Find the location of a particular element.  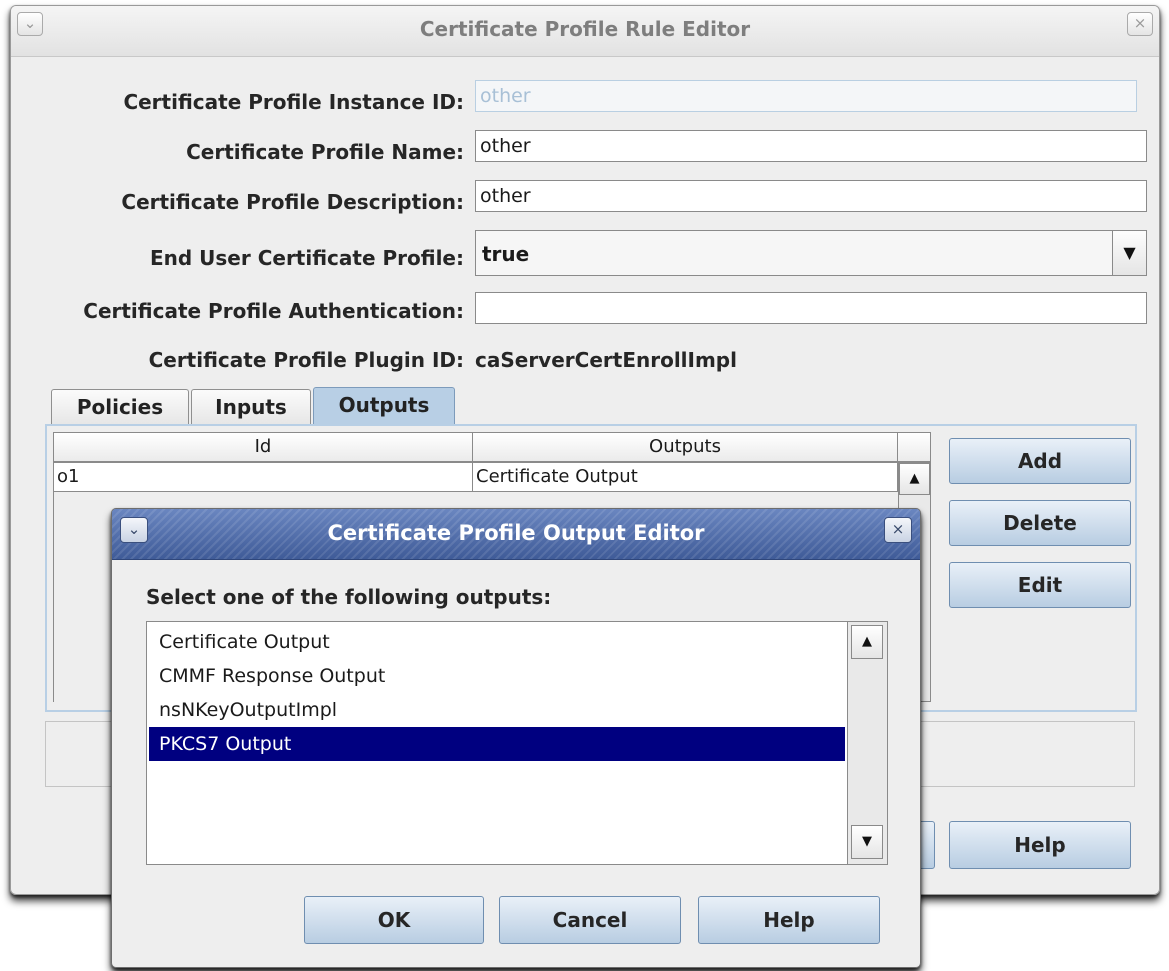

table-cell-id: o1 is located at coordinates (263, 477).